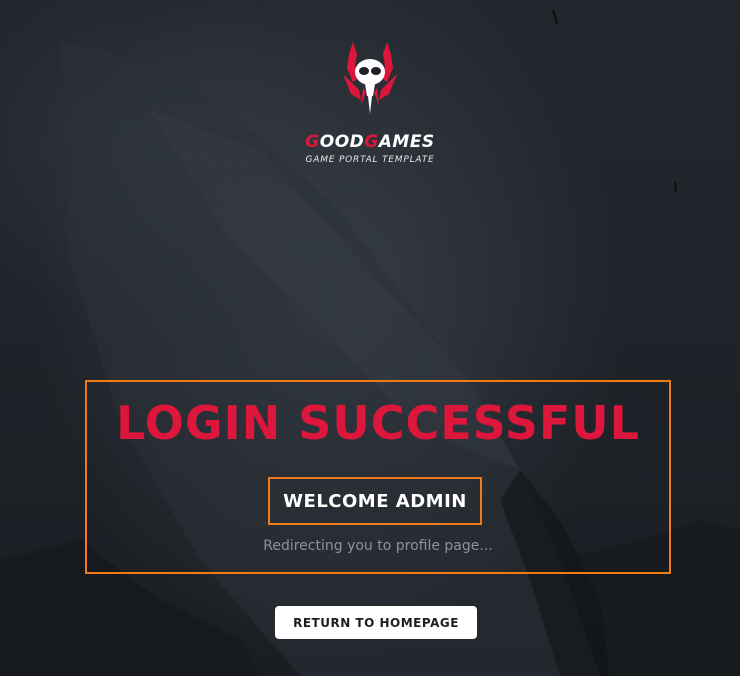 This screenshot has width=740, height=676. What do you see at coordinates (378, 423) in the screenshot?
I see `login-success-heading: LOGIN SUCCESSFUL` at bounding box center [378, 423].